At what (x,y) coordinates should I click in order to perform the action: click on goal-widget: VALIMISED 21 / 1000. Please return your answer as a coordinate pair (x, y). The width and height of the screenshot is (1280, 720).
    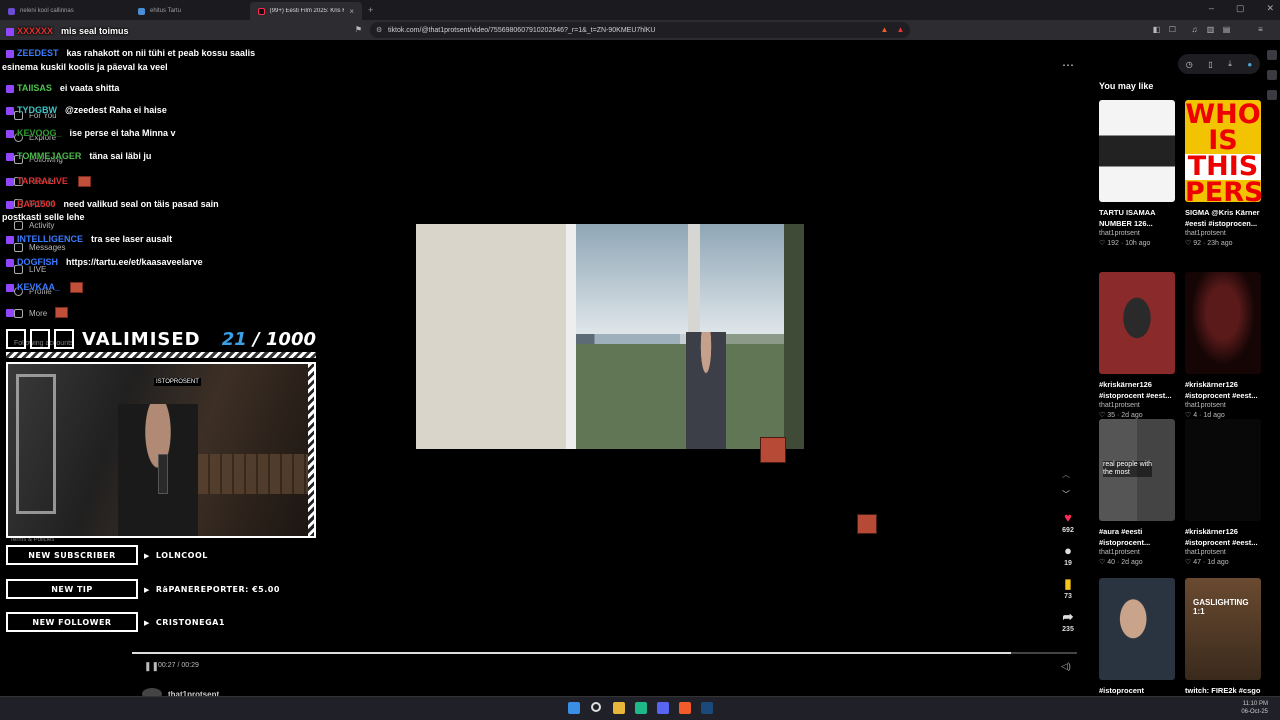
    Looking at the image, I should click on (161, 343).